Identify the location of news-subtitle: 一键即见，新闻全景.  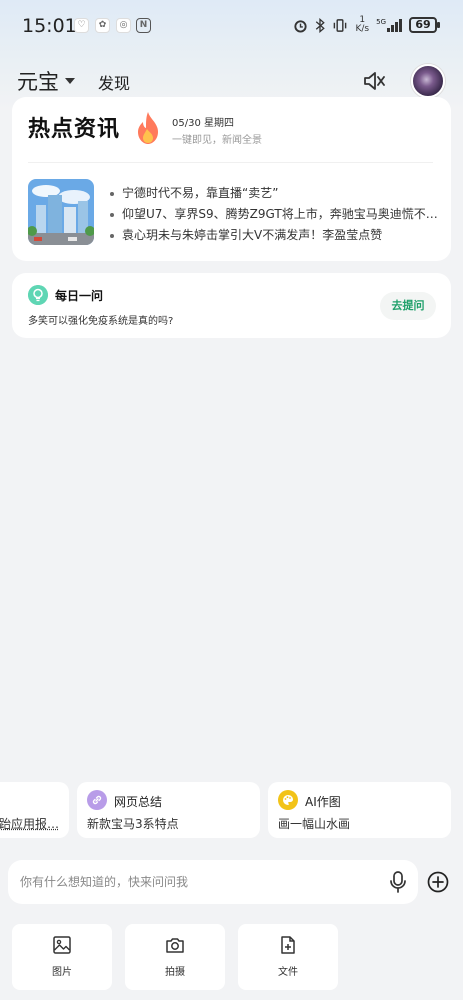
(217, 140).